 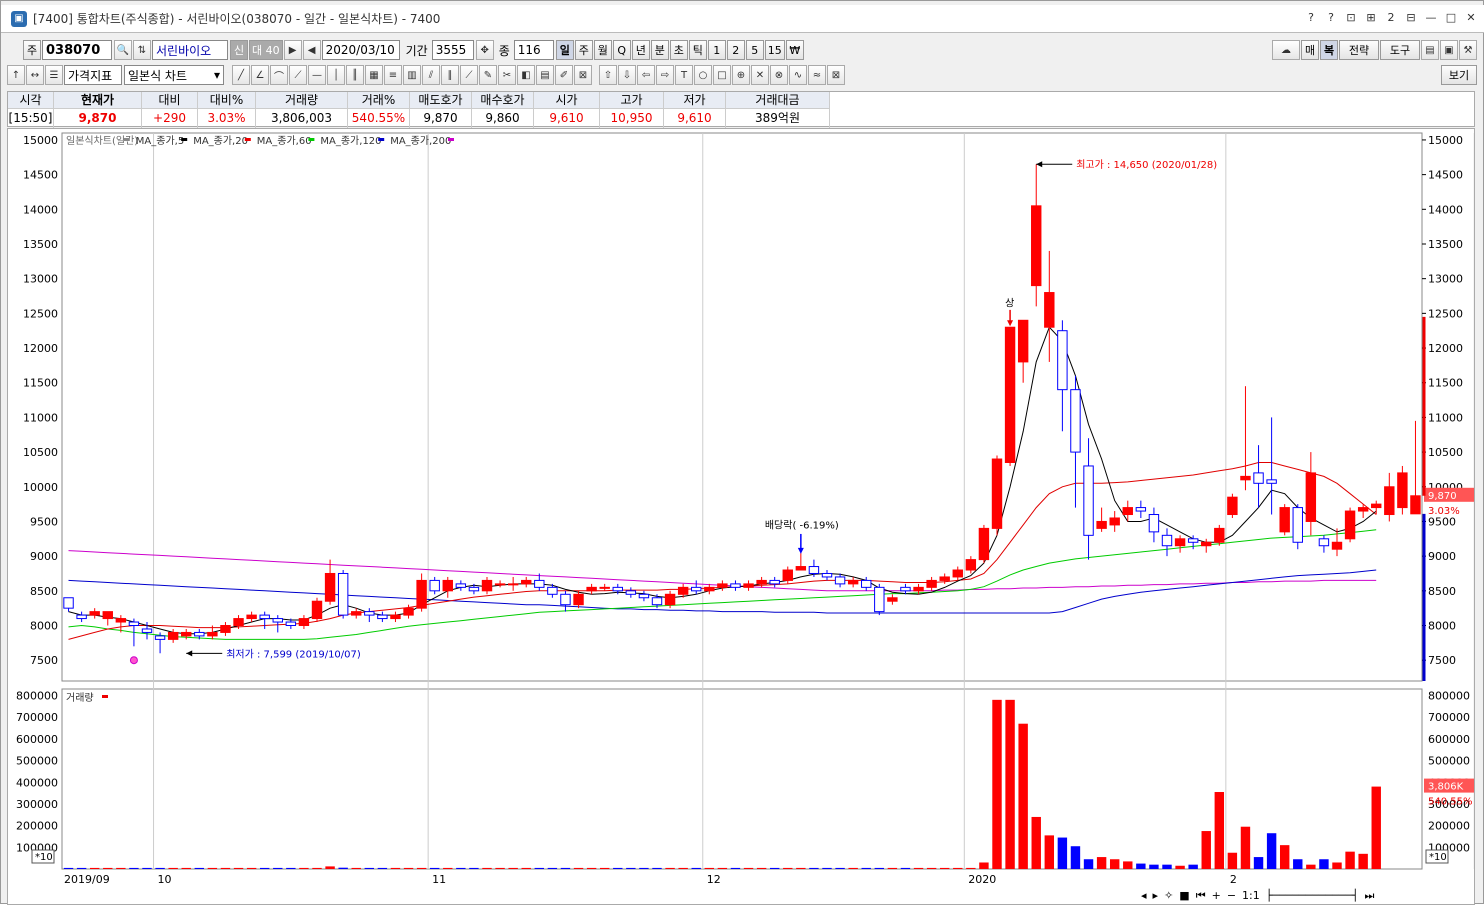 I want to click on trend-channel-icon: ⫽, so click(x=431, y=75).